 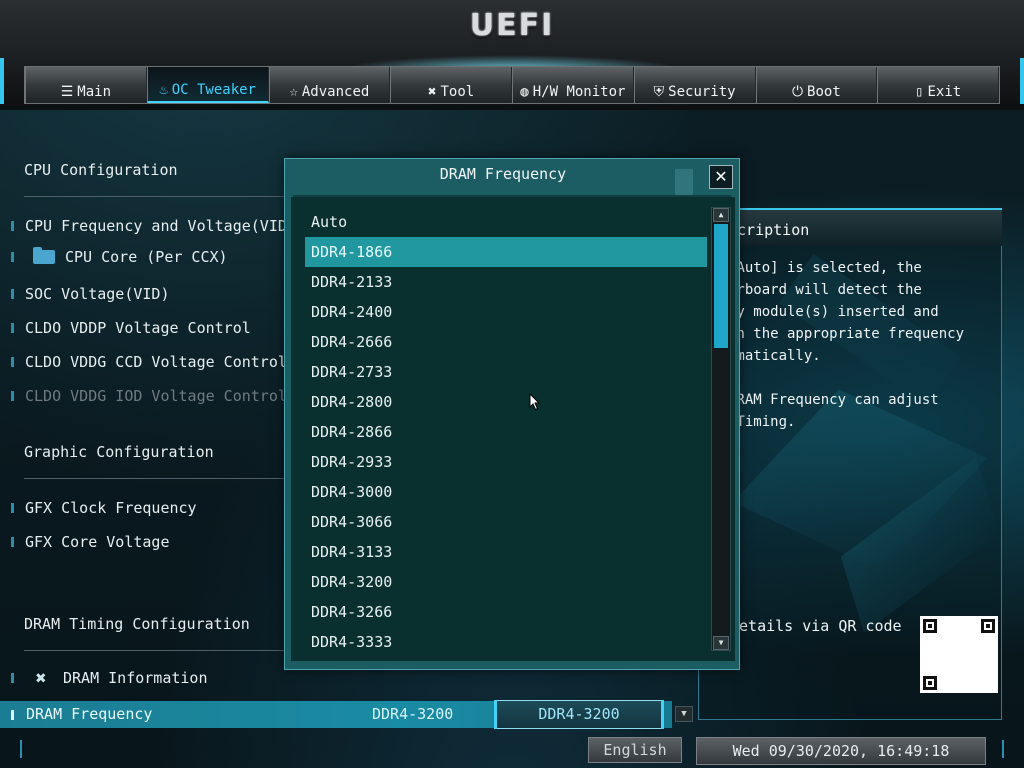 I want to click on setting-gfx-core-voltage: GFX Core Voltage, so click(x=85, y=542).